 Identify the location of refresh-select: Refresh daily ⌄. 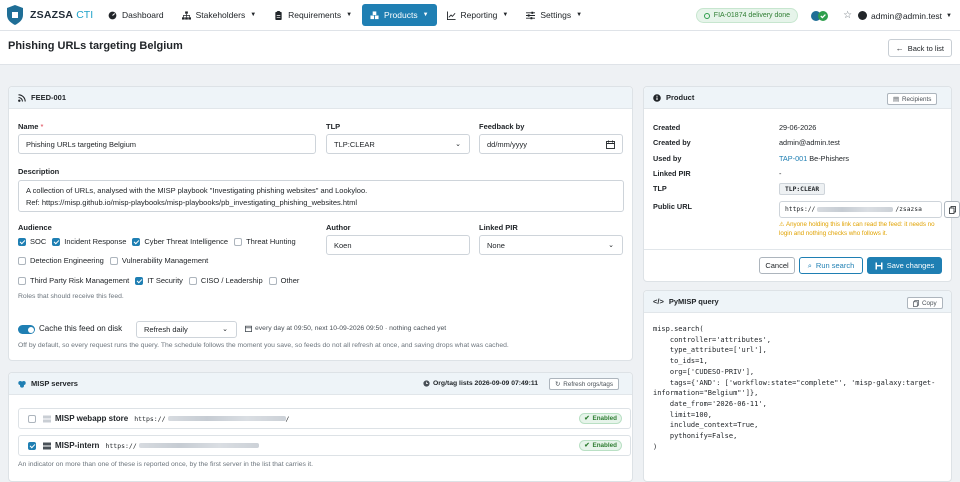
(186, 329).